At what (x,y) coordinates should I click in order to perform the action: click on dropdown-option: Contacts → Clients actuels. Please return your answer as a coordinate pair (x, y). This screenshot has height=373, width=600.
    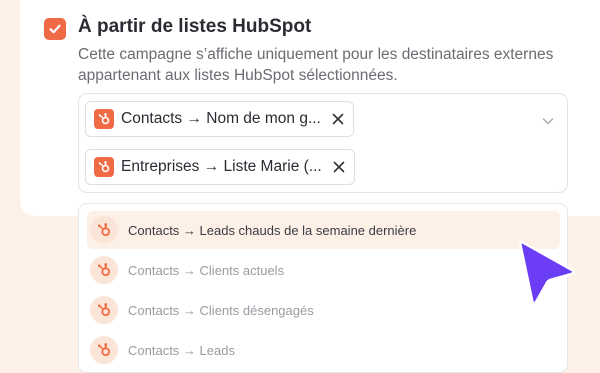
    Looking at the image, I should click on (323, 270).